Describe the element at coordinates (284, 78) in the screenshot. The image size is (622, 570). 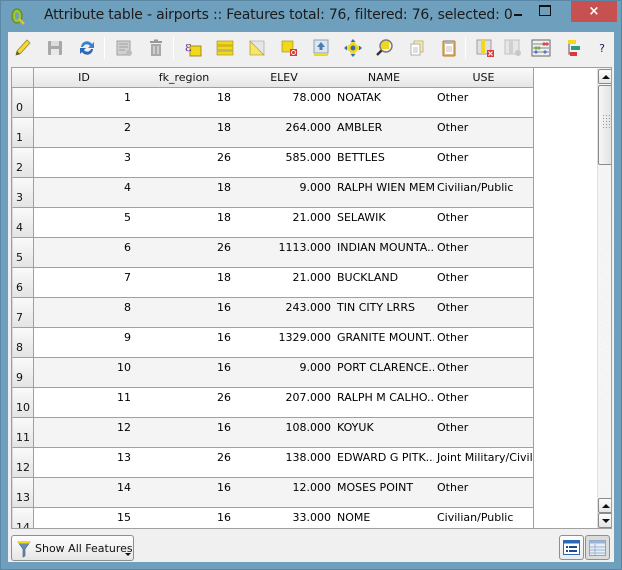
I see `column-header-elev: ELEV` at that location.